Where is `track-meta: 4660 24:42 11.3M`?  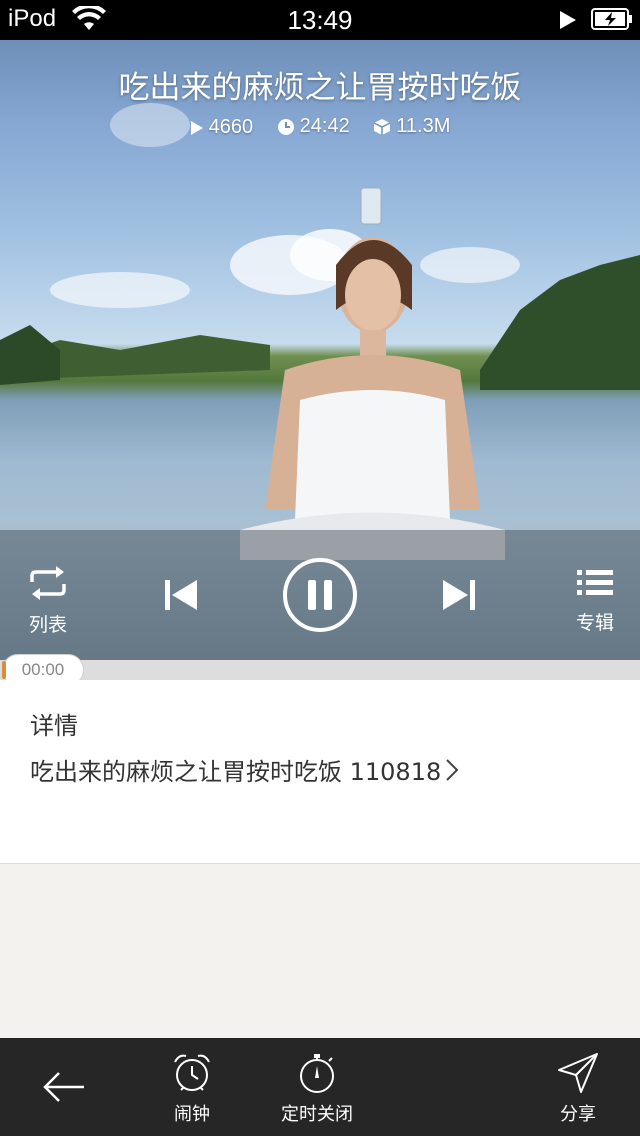
track-meta: 4660 24:42 11.3M is located at coordinates (320, 128).